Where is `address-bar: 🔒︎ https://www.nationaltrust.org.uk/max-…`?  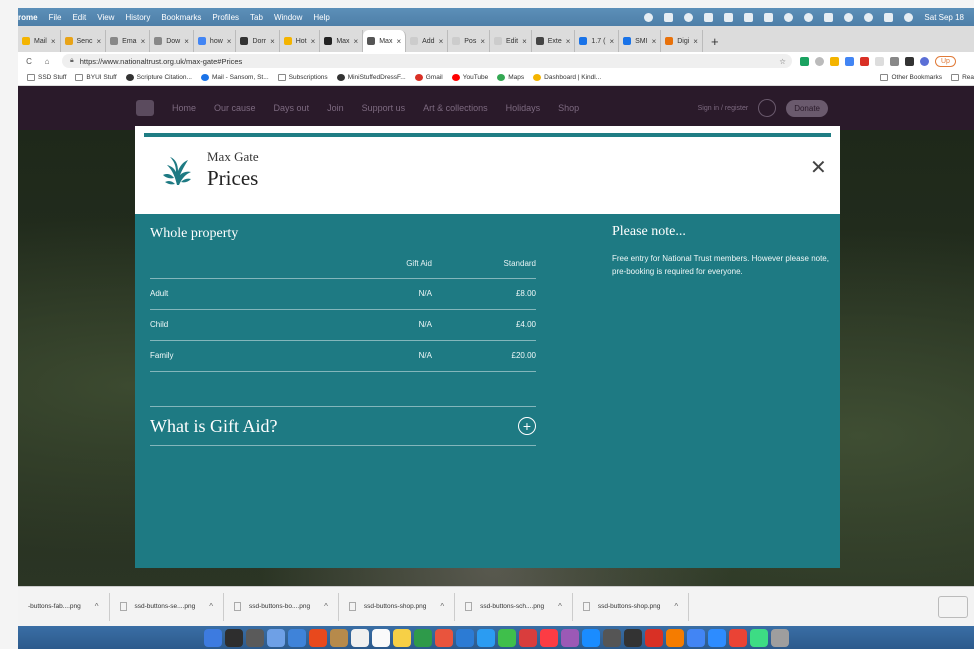
address-bar: 🔒︎ https://www.nationaltrust.org.uk/max-… is located at coordinates (427, 61).